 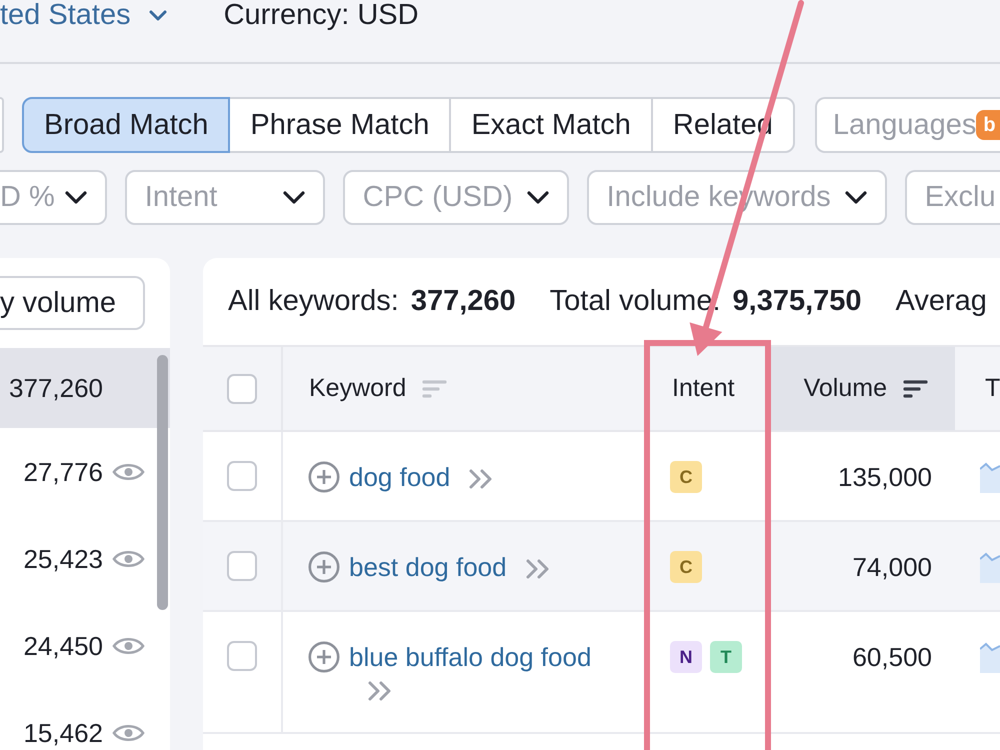 What do you see at coordinates (72, 303) in the screenshot?
I see `sort-button: y volume` at bounding box center [72, 303].